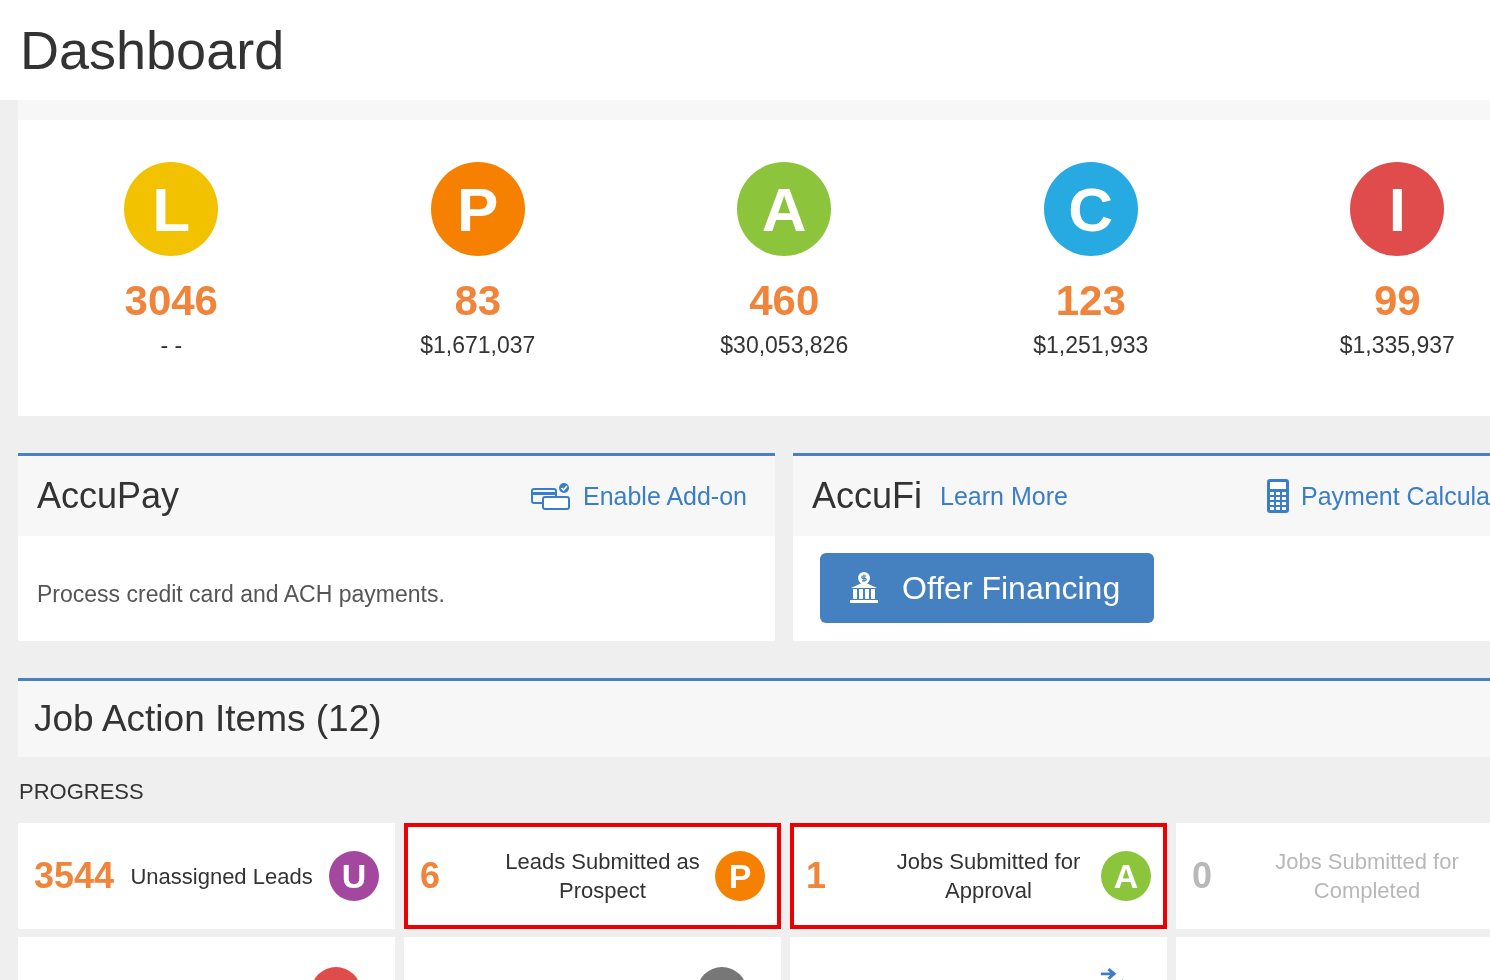  What do you see at coordinates (1397, 301) in the screenshot?
I see `stat-count: 99` at bounding box center [1397, 301].